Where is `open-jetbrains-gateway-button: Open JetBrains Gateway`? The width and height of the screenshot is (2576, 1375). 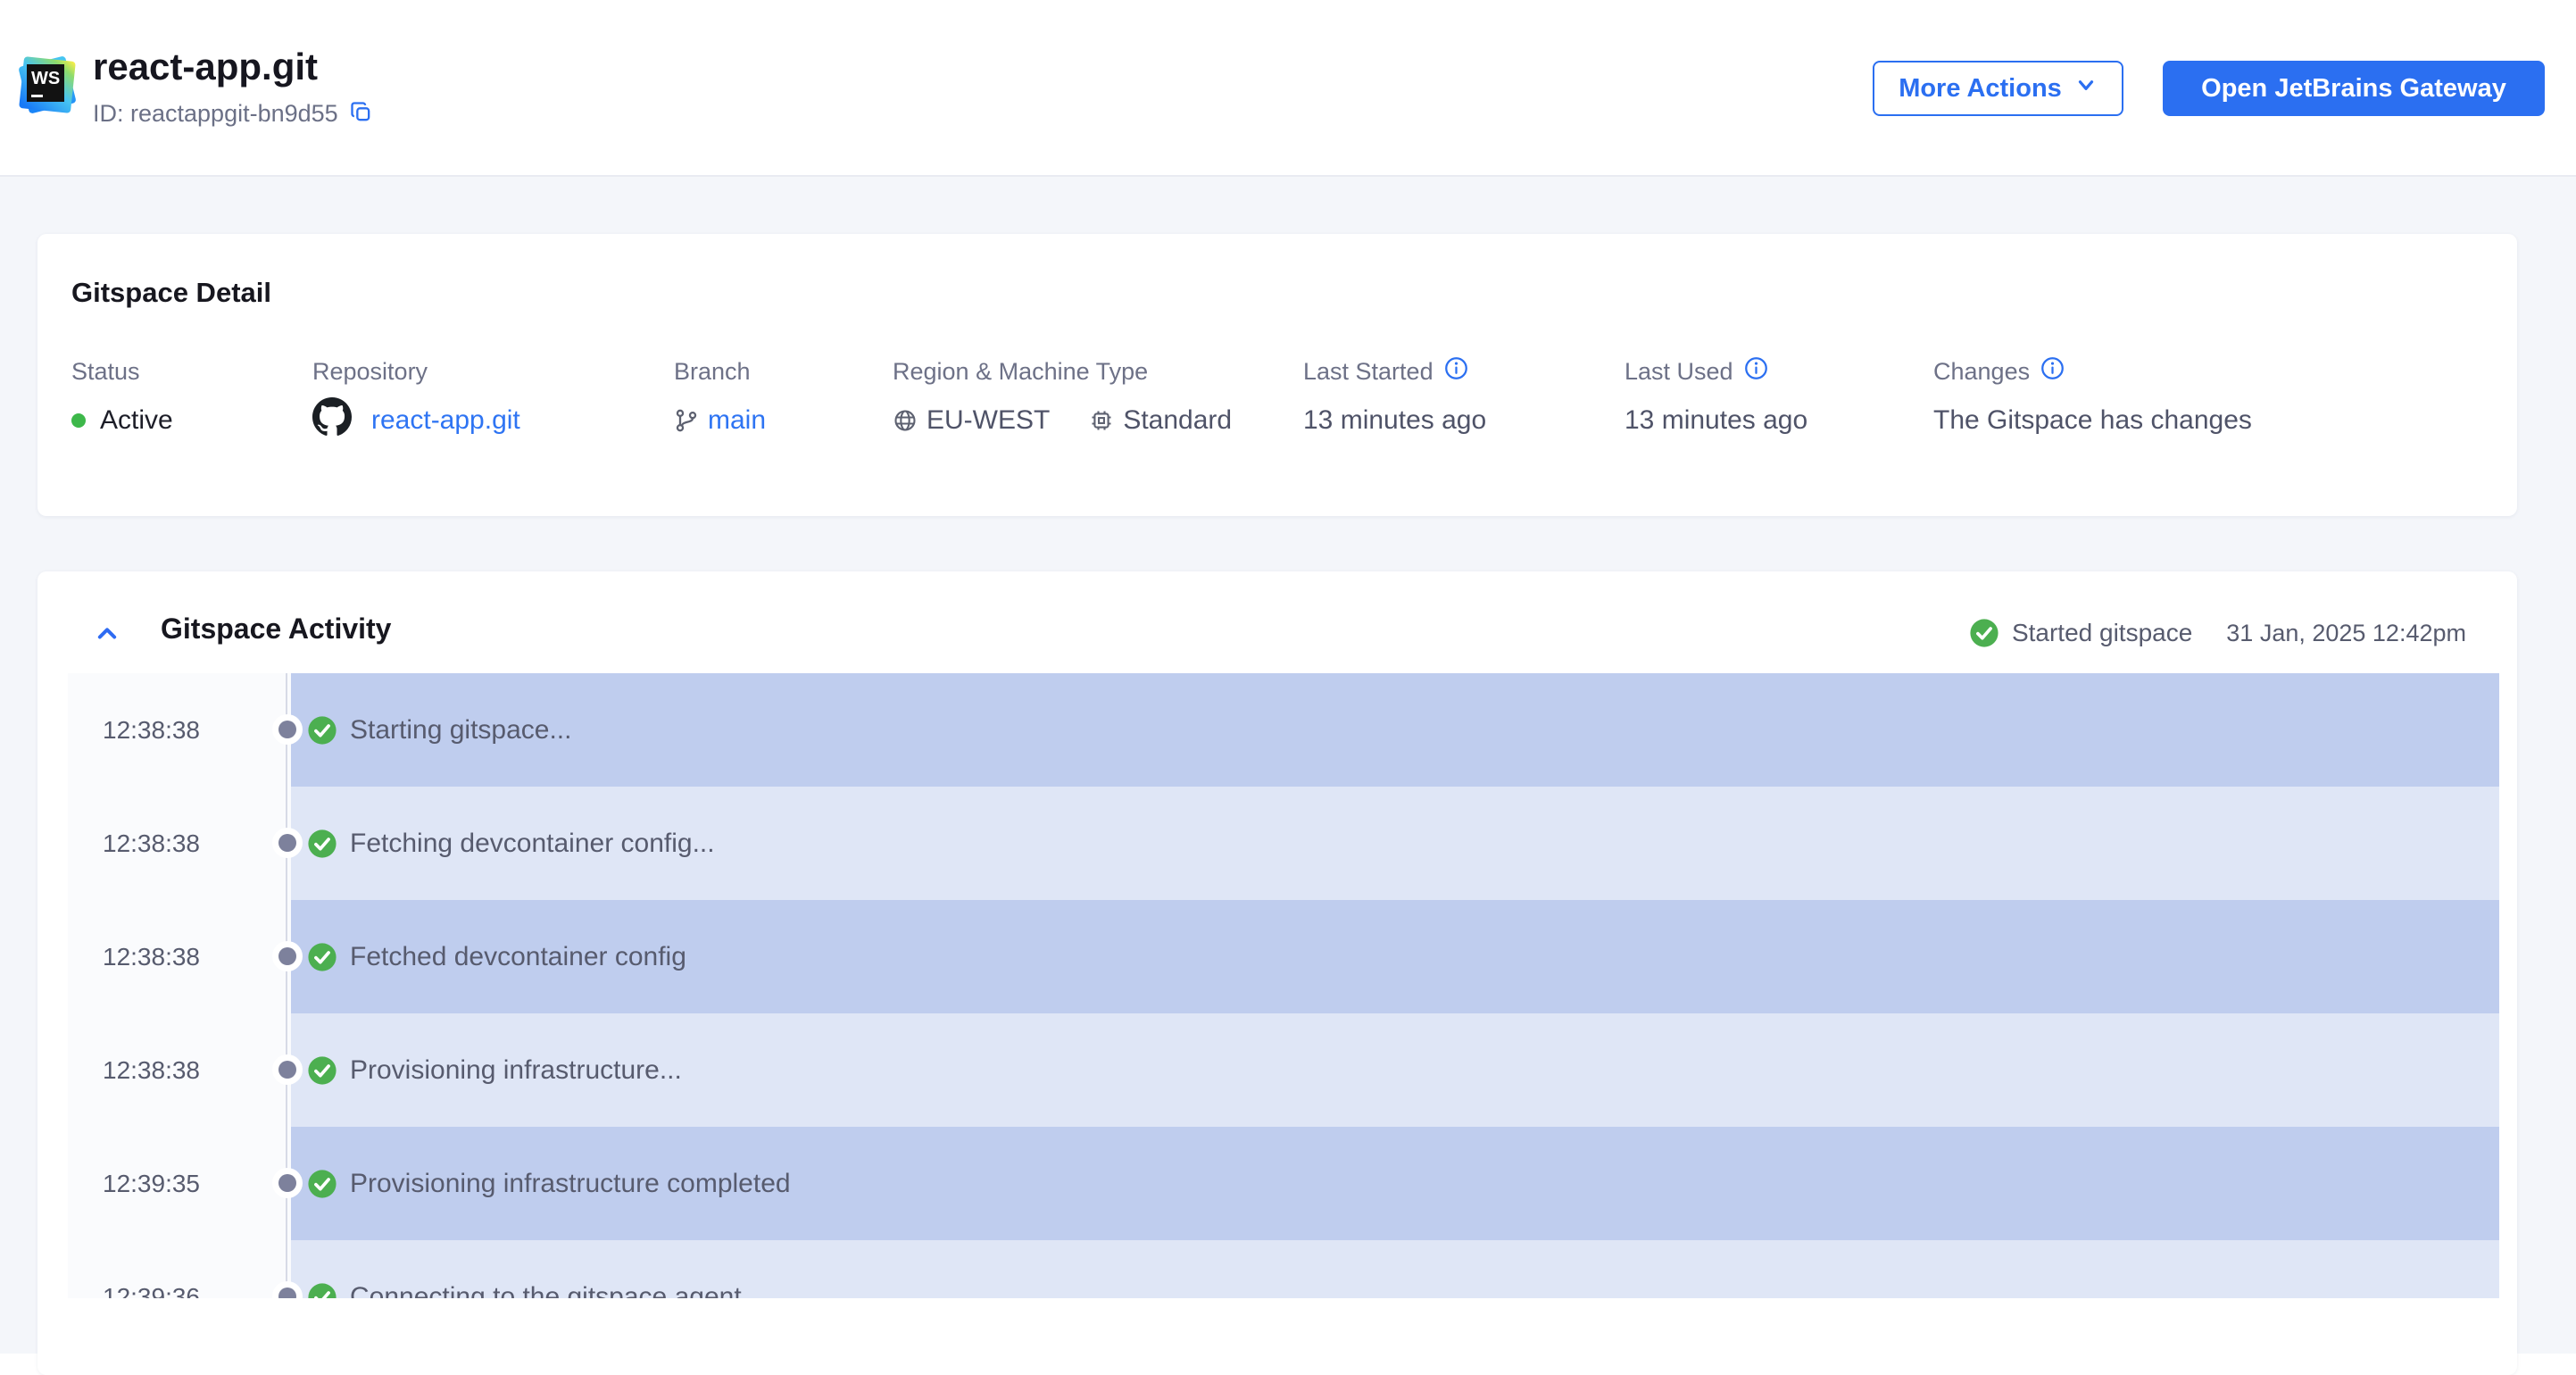
open-jetbrains-gateway-button: Open JetBrains Gateway is located at coordinates (2354, 89).